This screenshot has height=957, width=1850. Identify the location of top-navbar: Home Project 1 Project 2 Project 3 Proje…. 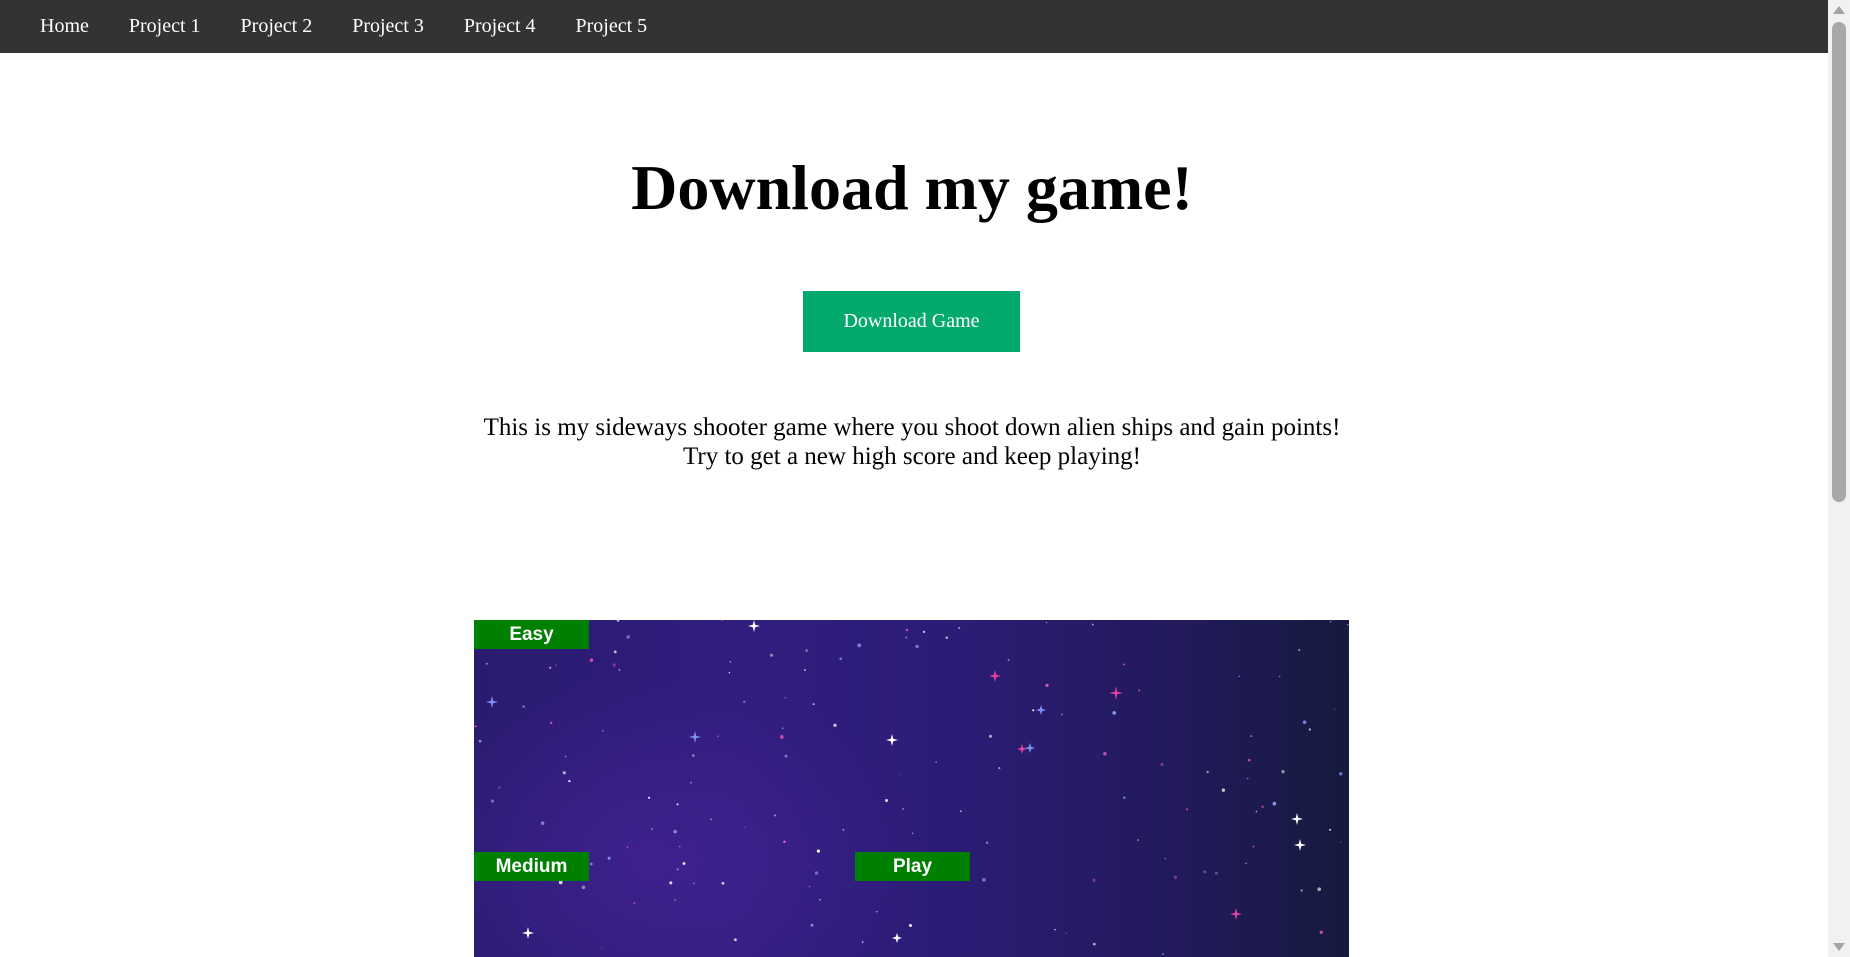
(914, 26).